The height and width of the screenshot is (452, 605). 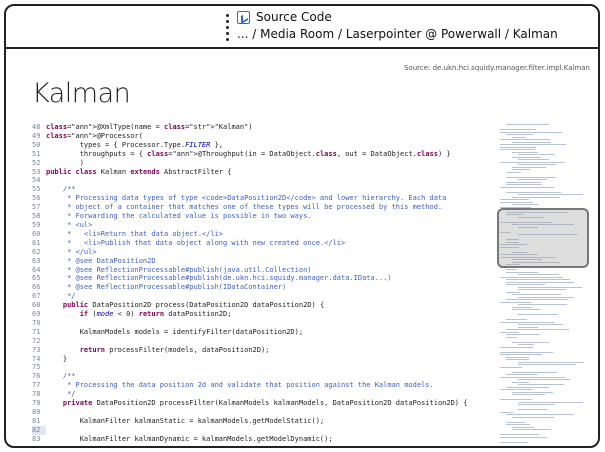 I want to click on code-line: 72, so click(x=267, y=341).